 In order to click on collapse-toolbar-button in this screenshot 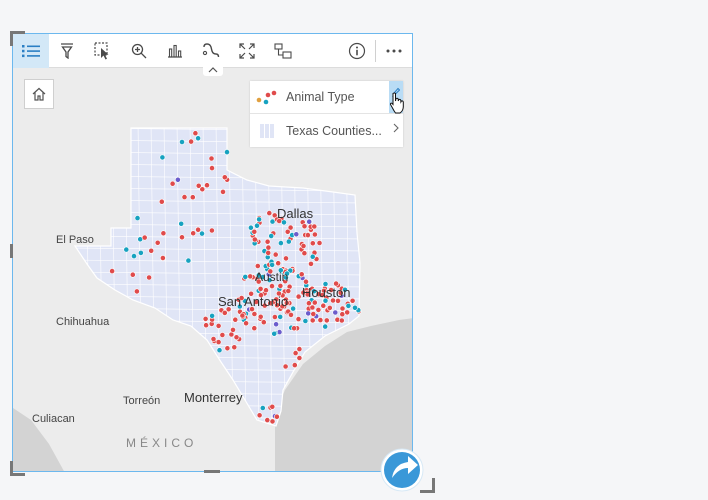, I will do `click(213, 70)`.